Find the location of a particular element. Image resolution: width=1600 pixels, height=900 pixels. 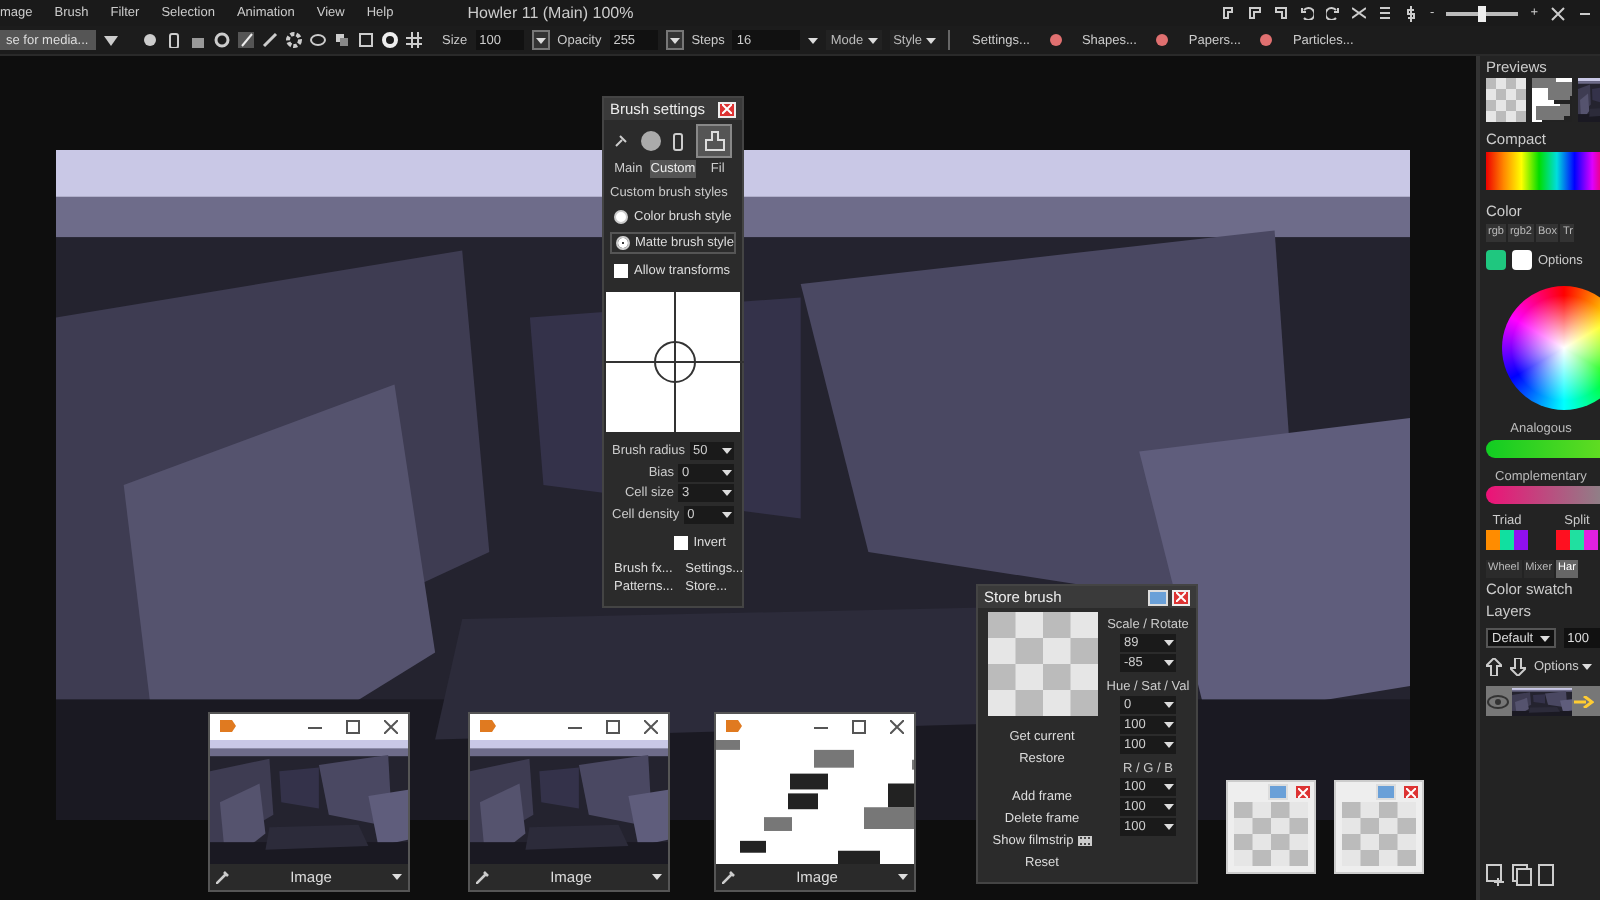

page-icon is located at coordinates (1546, 875).